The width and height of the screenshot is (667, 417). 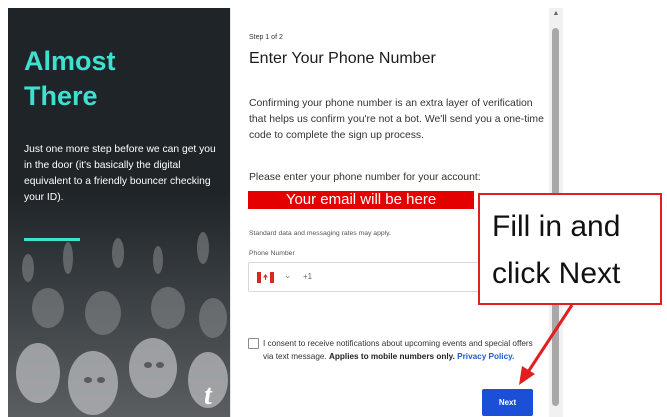 What do you see at coordinates (208, 395) in the screenshot?
I see `brand-logo-icon: t` at bounding box center [208, 395].